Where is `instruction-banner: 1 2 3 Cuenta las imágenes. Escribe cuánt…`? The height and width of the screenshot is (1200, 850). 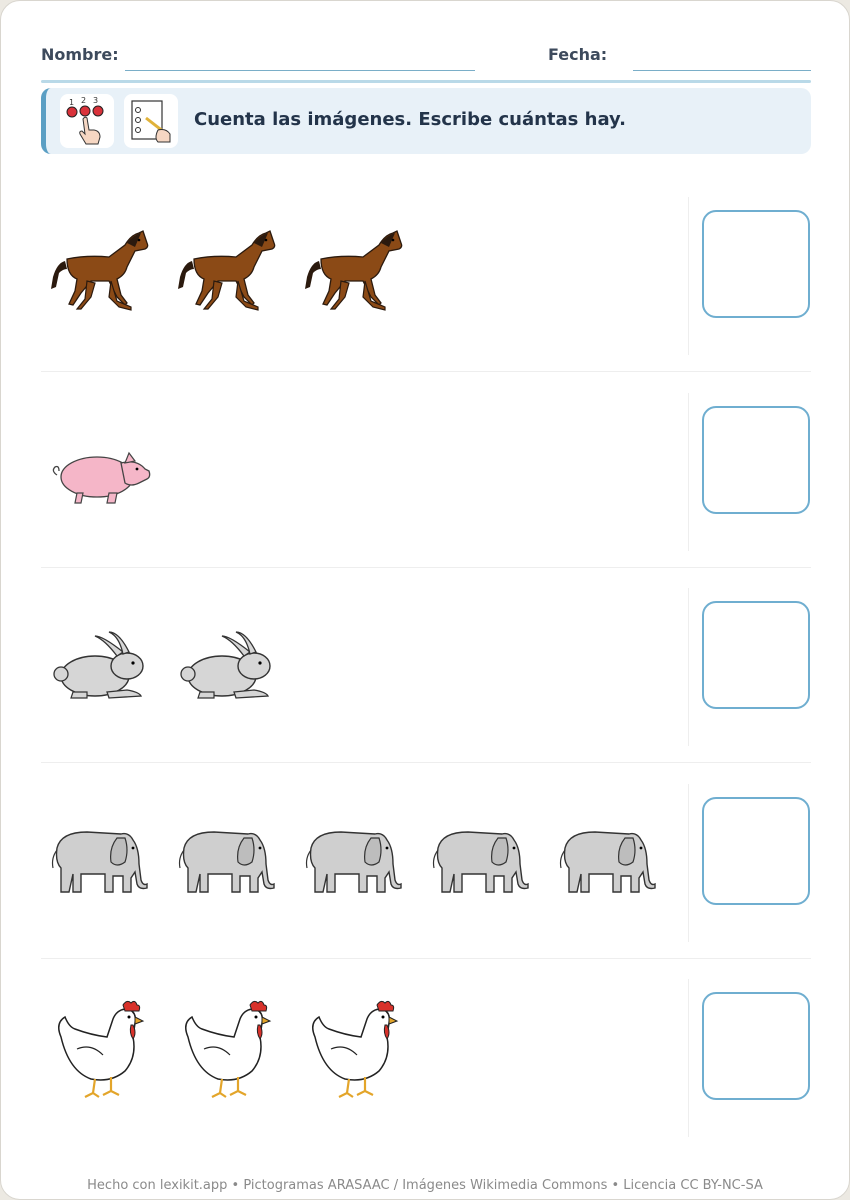 instruction-banner: 1 2 3 Cuenta las imágenes. Escribe cuánt… is located at coordinates (426, 121).